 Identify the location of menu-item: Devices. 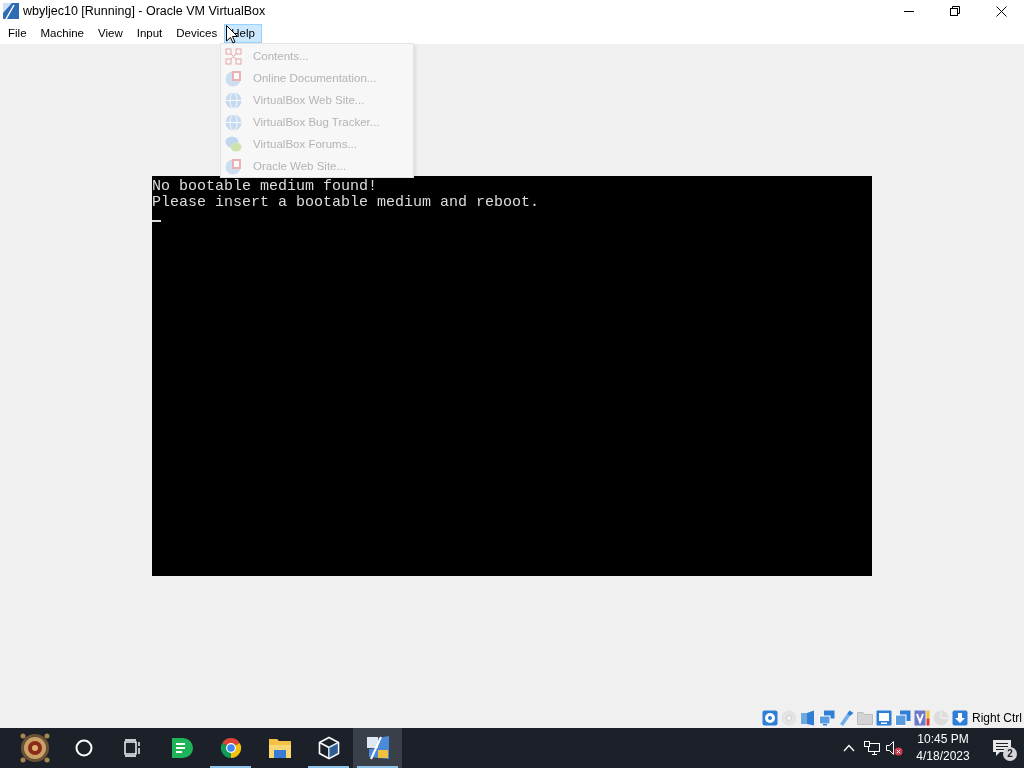
(197, 33).